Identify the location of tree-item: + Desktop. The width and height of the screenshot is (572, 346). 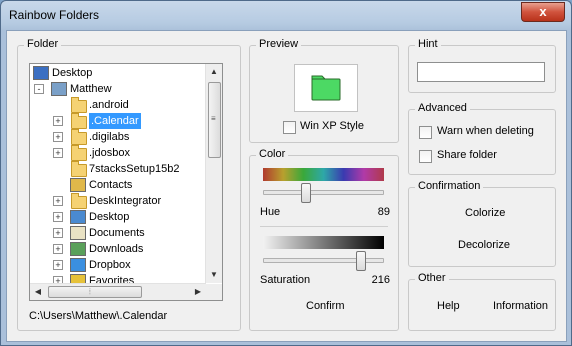
(118, 217).